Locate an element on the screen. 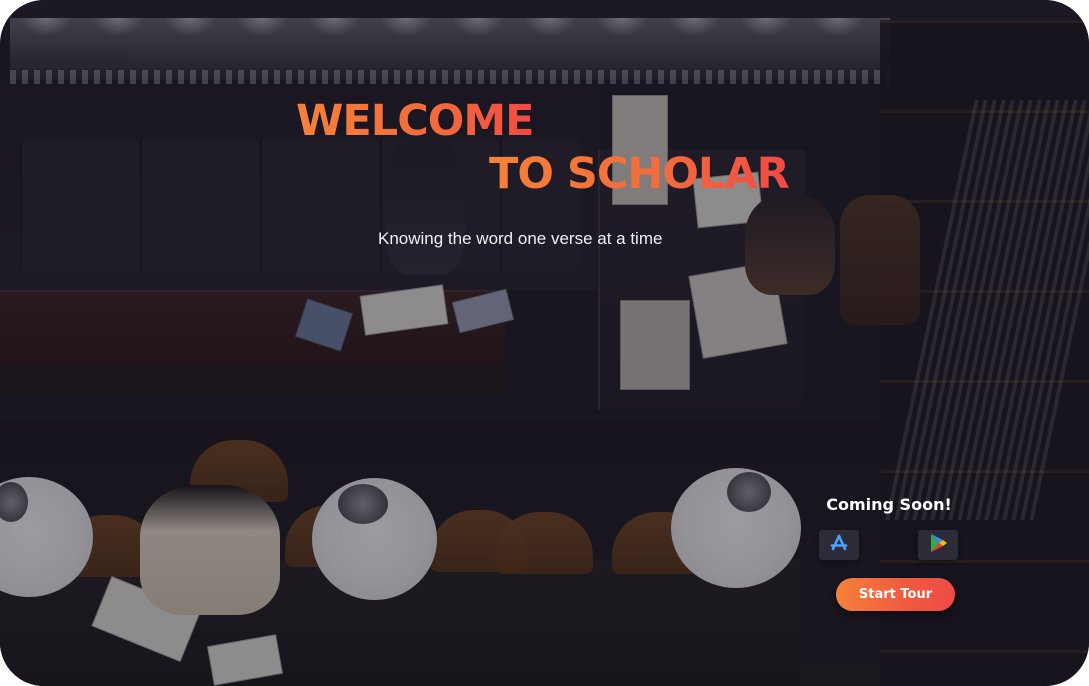 The width and height of the screenshot is (1089, 686). hero-title-line-1: WELCOME is located at coordinates (415, 121).